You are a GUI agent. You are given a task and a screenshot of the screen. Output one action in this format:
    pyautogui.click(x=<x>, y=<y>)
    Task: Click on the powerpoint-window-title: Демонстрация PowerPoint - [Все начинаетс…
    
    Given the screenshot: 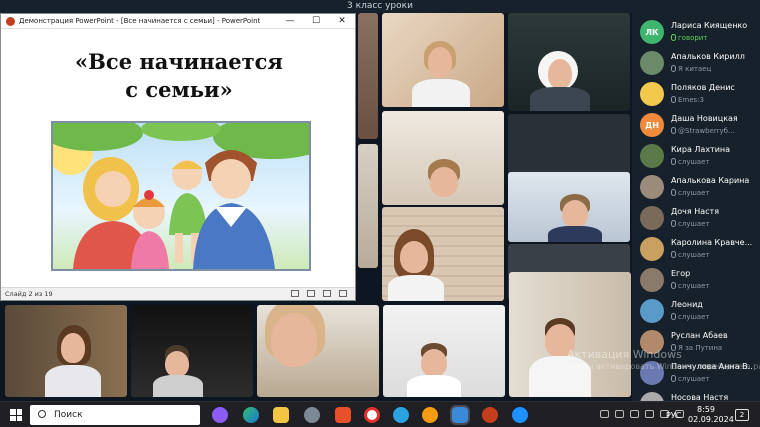 What is the action you would take?
    pyautogui.click(x=140, y=21)
    